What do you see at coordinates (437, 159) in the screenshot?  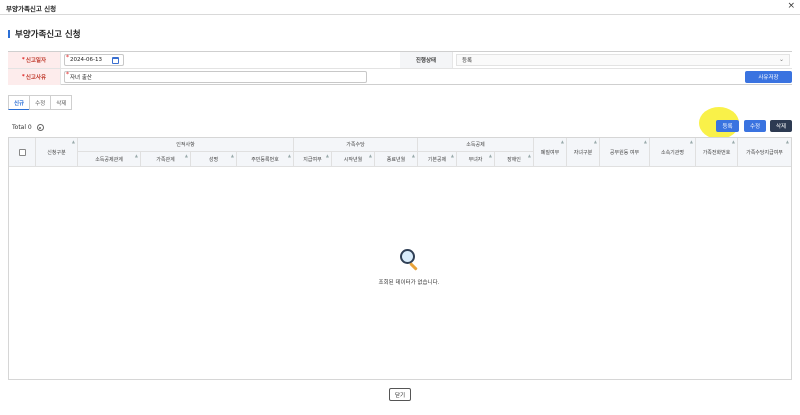 I see `header-basic-deduction: 기본공제 ▲` at bounding box center [437, 159].